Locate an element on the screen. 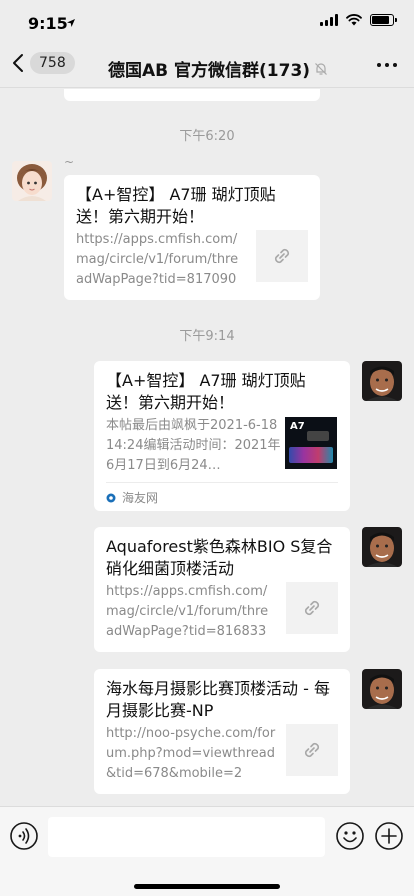 The width and height of the screenshot is (414, 896). card-source: 海友网 is located at coordinates (132, 497).